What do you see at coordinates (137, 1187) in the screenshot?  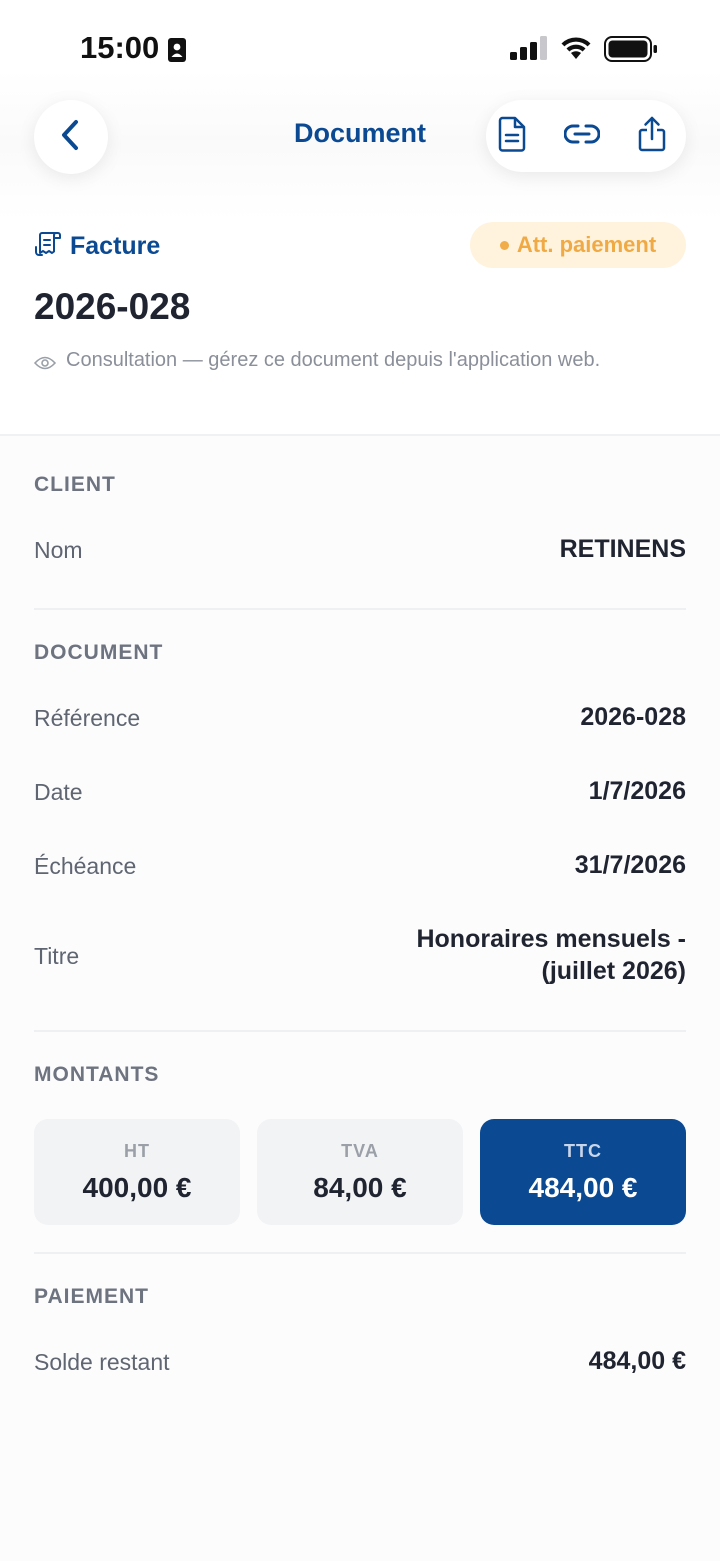 I see `amount-value-ht: 400,00 €` at bounding box center [137, 1187].